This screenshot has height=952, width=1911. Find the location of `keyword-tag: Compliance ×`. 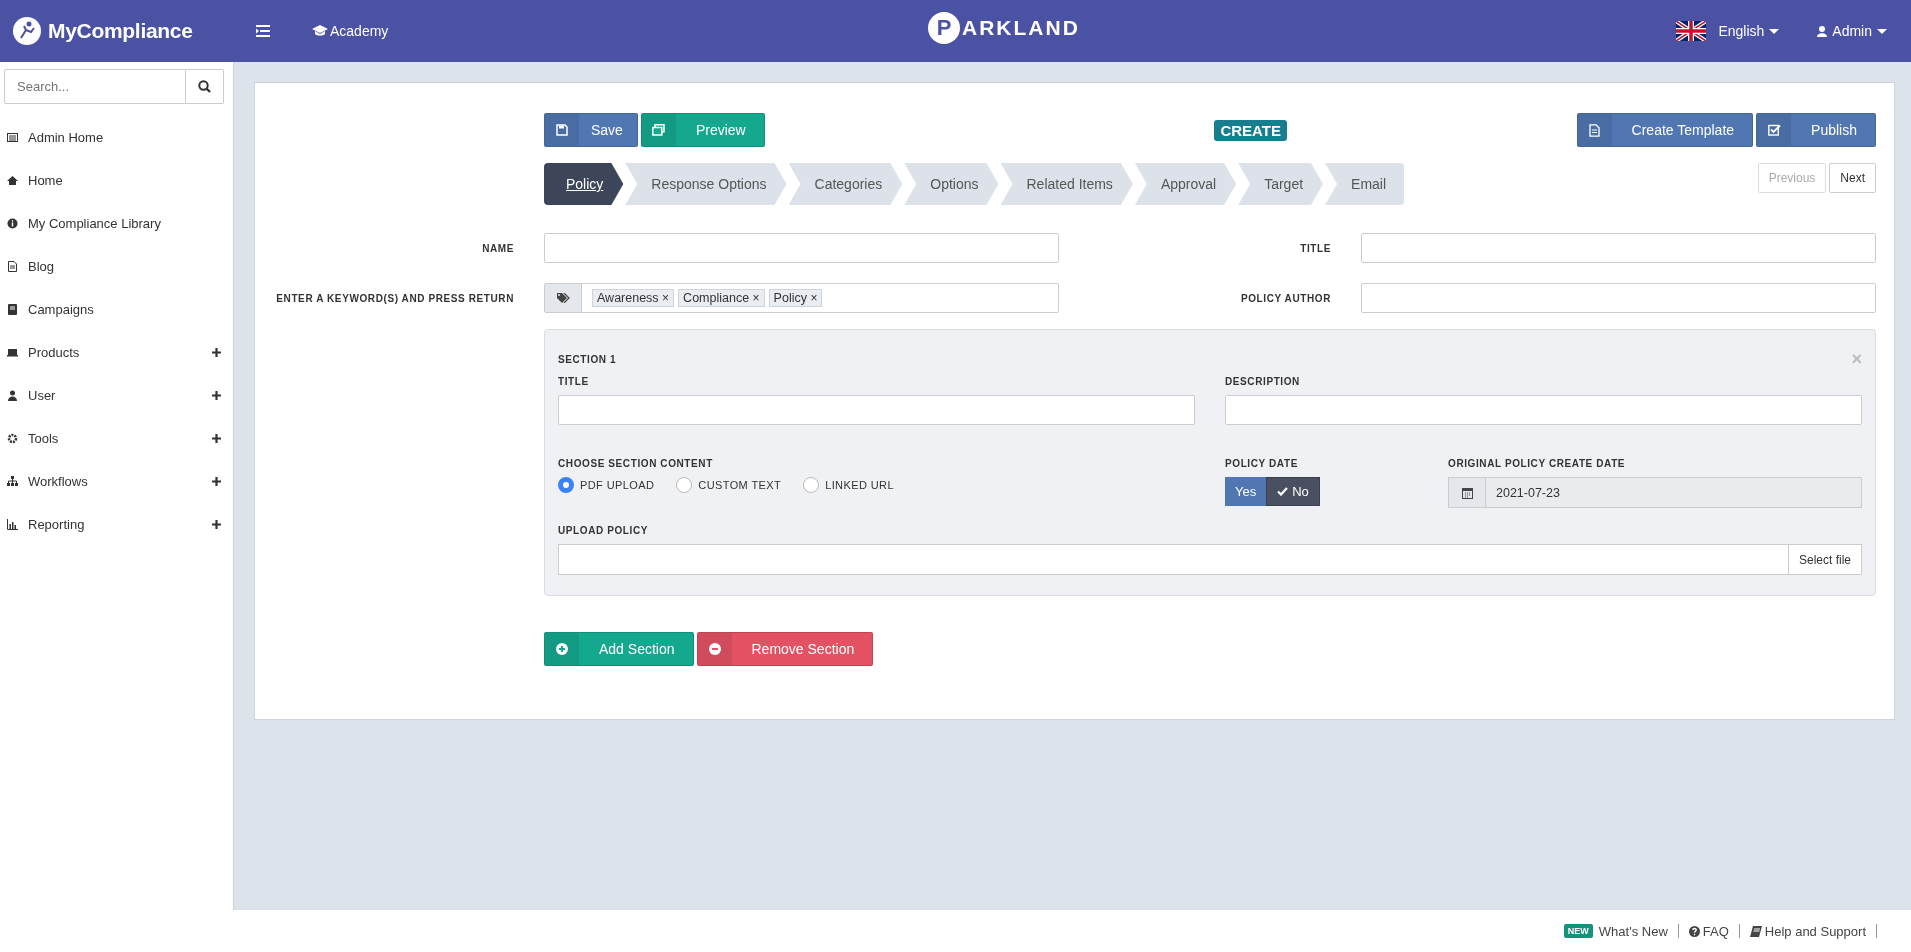

keyword-tag: Compliance × is located at coordinates (721, 298).